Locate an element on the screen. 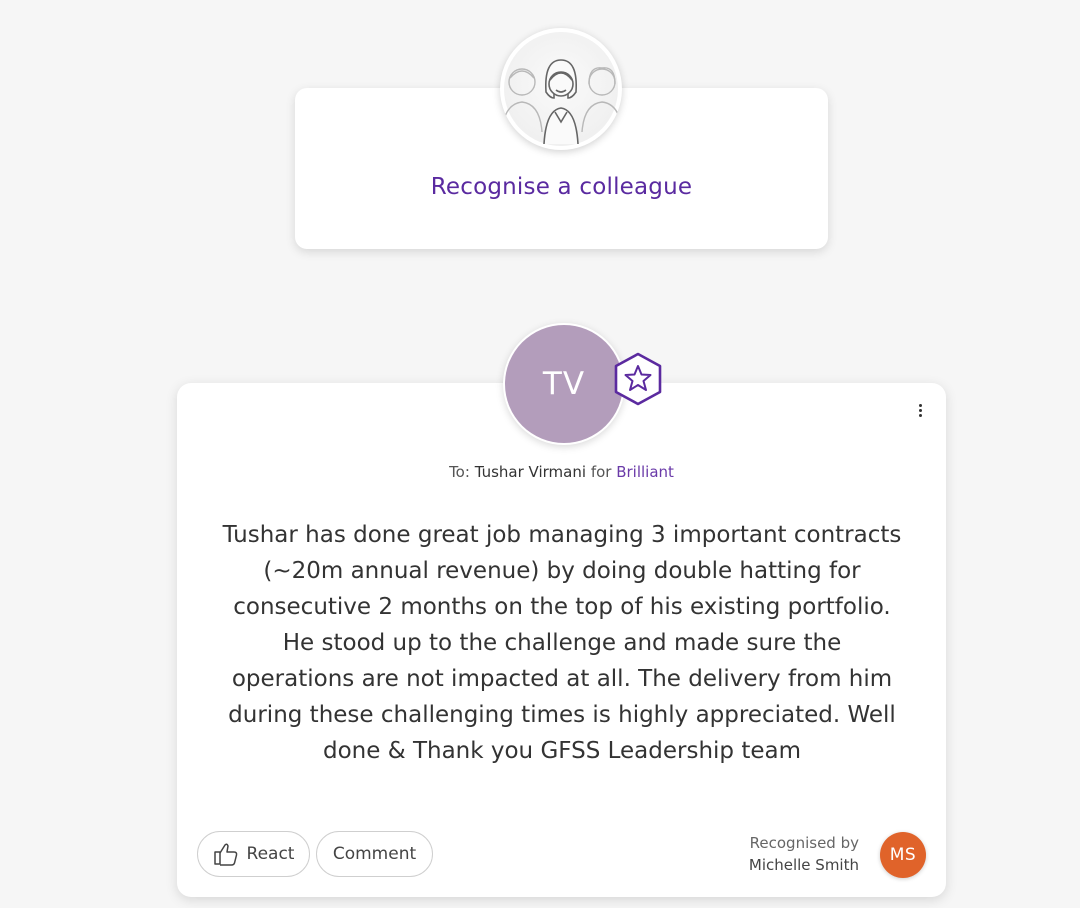 This screenshot has width=1080, height=908. comment-button: Comment is located at coordinates (374, 854).